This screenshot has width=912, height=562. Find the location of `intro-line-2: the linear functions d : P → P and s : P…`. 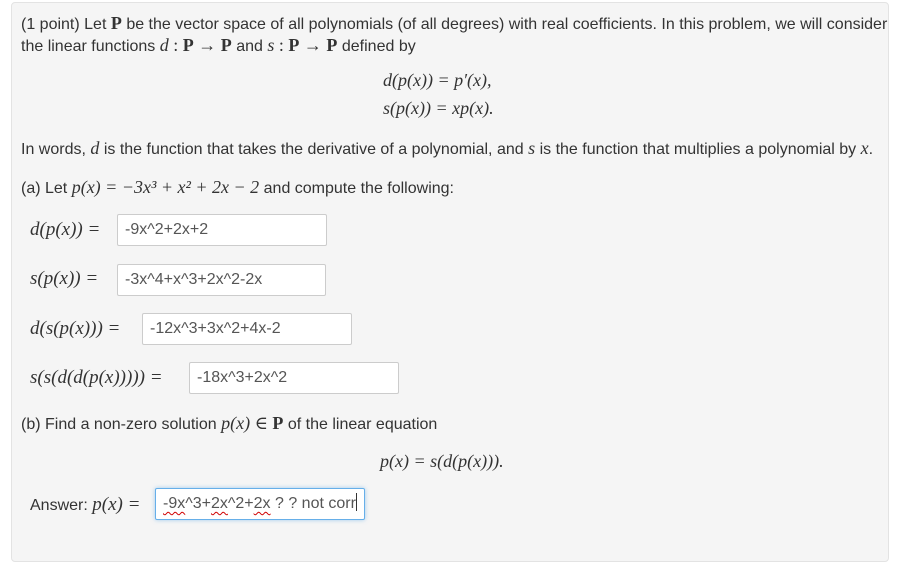

intro-line-2: the linear functions d : P → P and s : P… is located at coordinates (218, 45).